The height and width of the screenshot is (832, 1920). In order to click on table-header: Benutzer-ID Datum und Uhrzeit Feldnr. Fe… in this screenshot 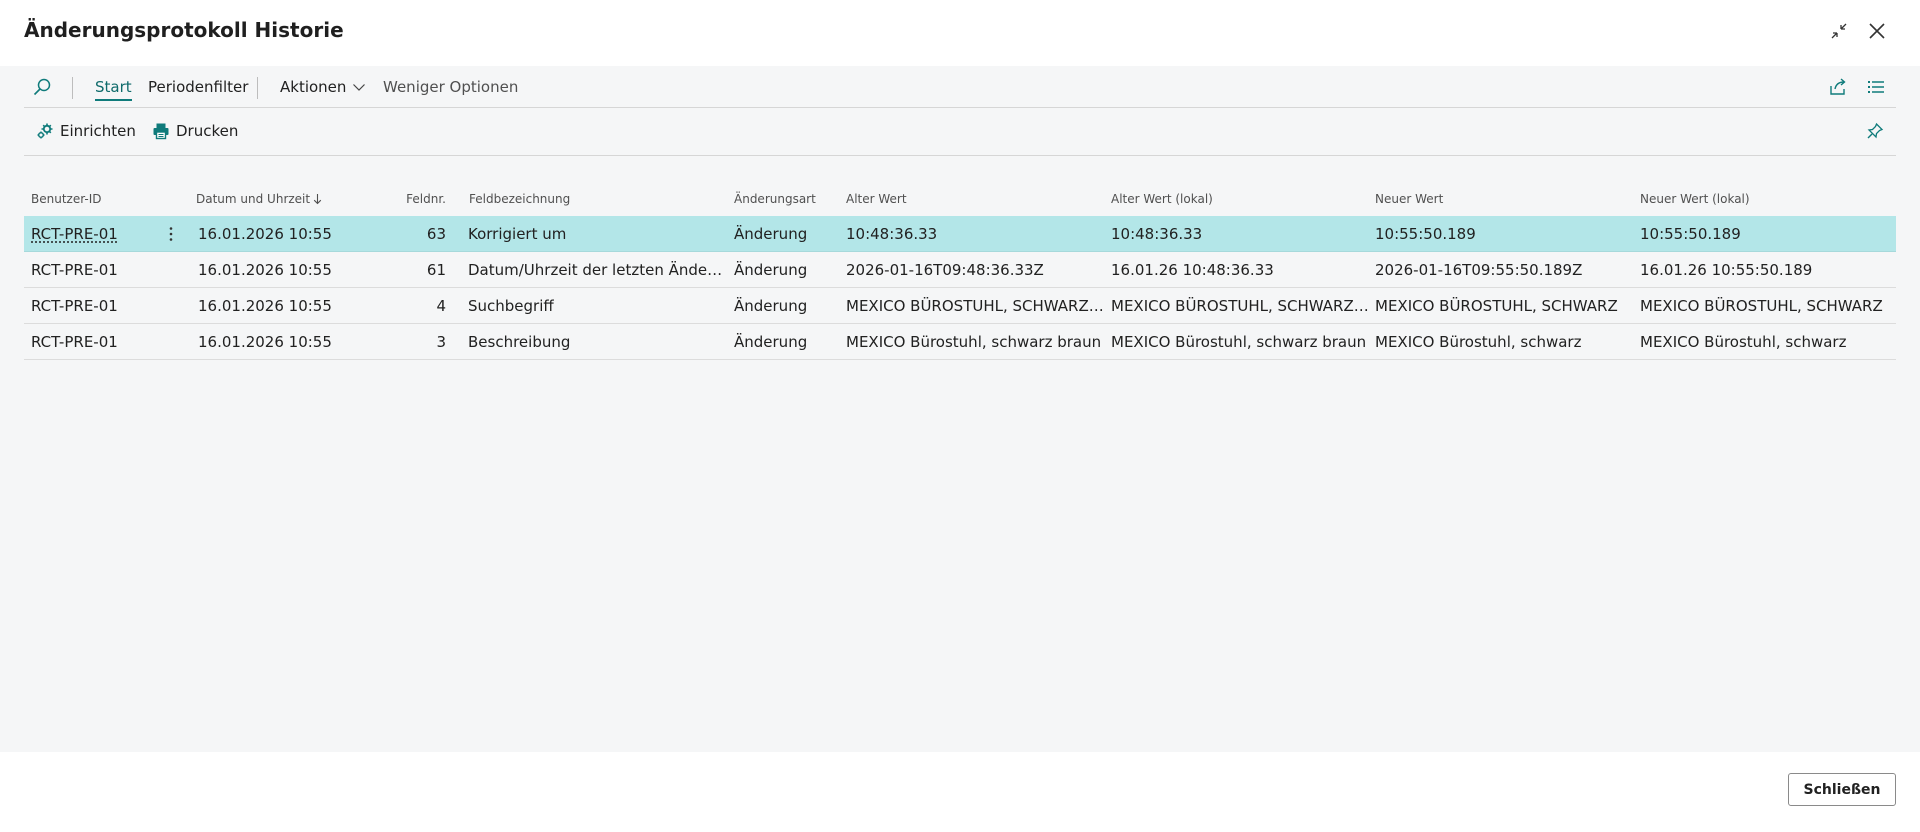, I will do `click(960, 199)`.